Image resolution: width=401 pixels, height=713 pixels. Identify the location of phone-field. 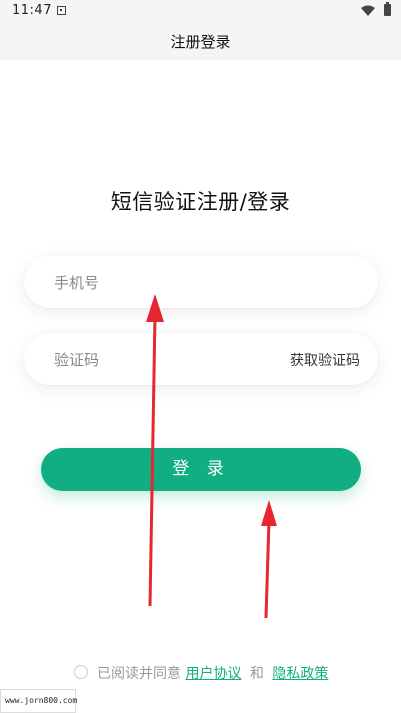
(201, 283).